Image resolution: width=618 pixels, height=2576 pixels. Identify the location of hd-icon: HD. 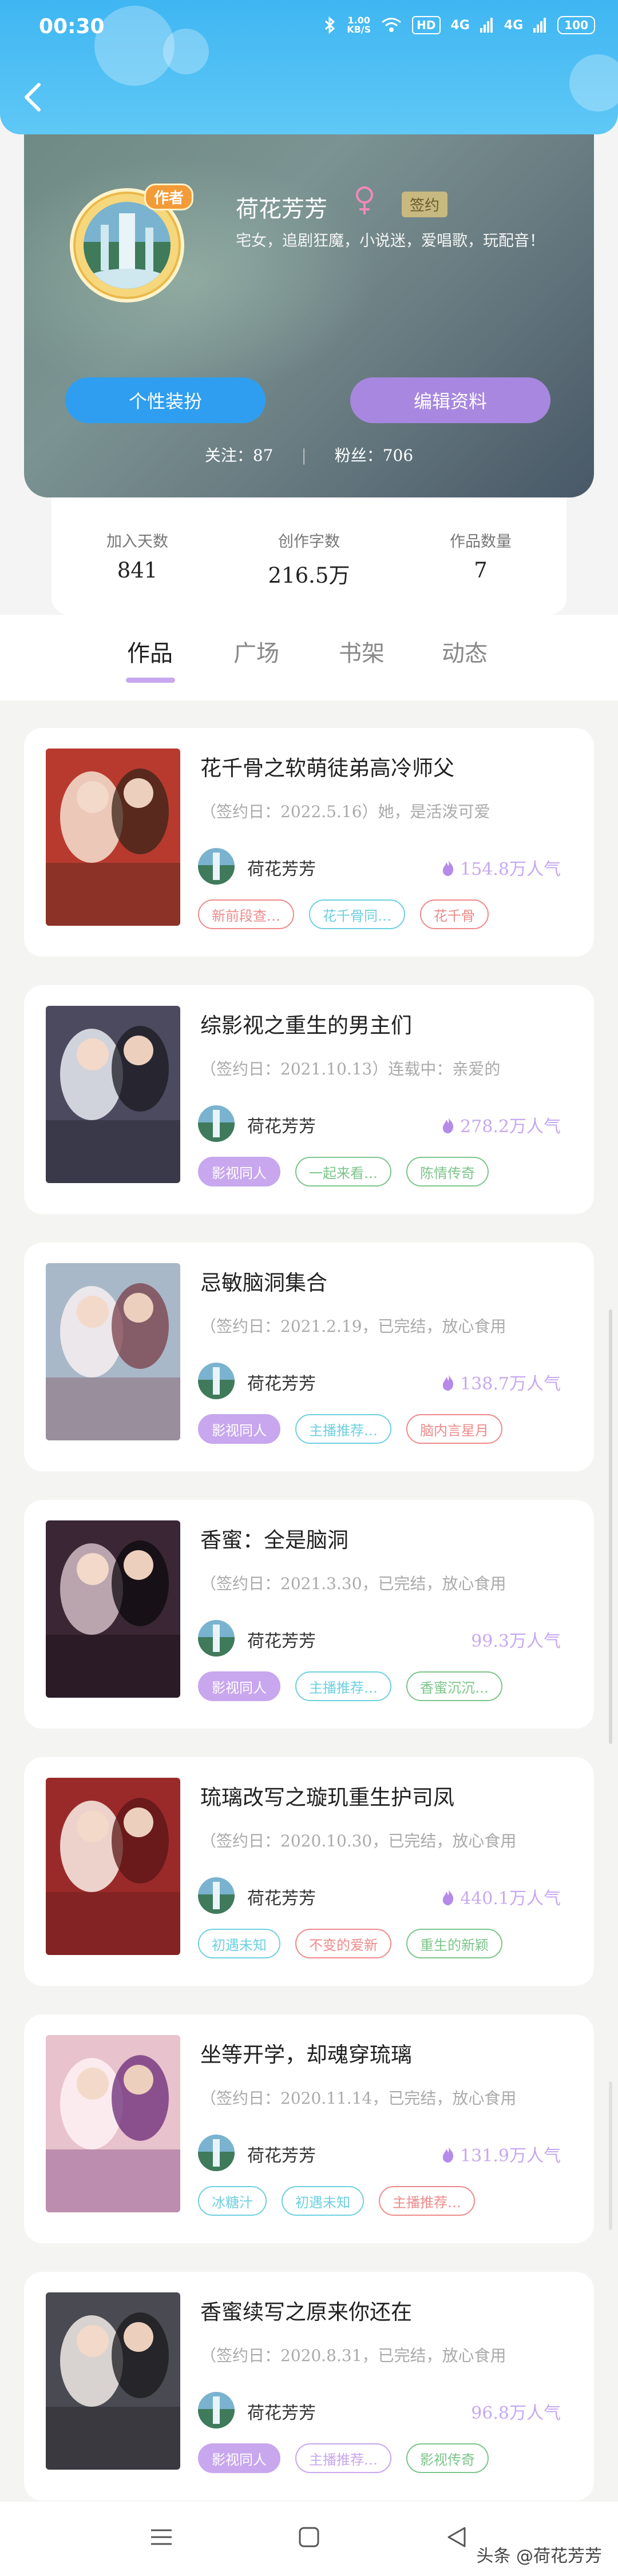
(426, 25).